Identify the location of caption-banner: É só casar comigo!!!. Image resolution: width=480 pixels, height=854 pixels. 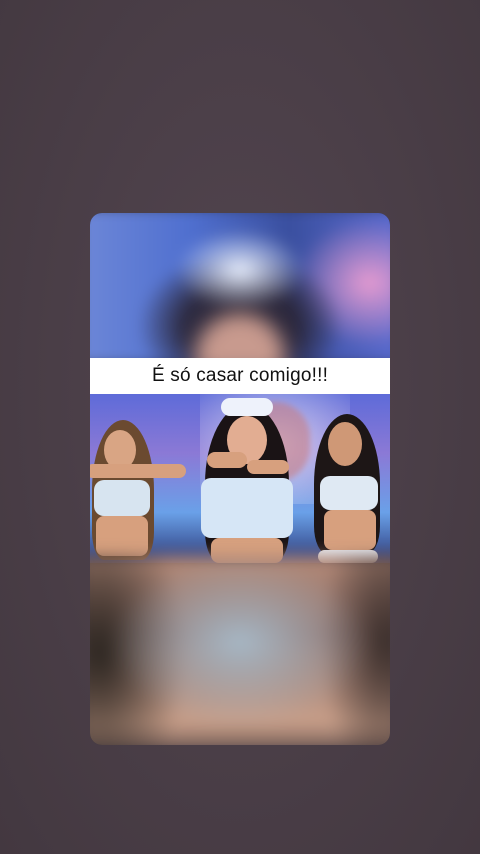
(240, 376).